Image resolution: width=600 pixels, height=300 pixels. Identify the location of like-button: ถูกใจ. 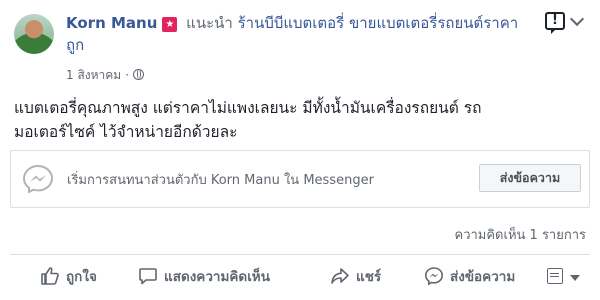
(68, 277).